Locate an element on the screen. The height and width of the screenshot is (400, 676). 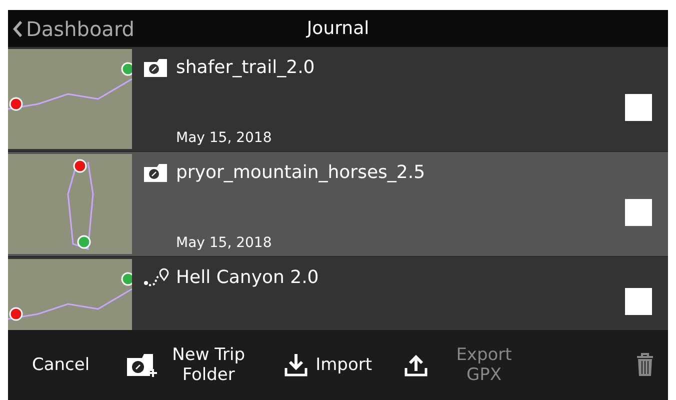
trash-icon is located at coordinates (645, 365).